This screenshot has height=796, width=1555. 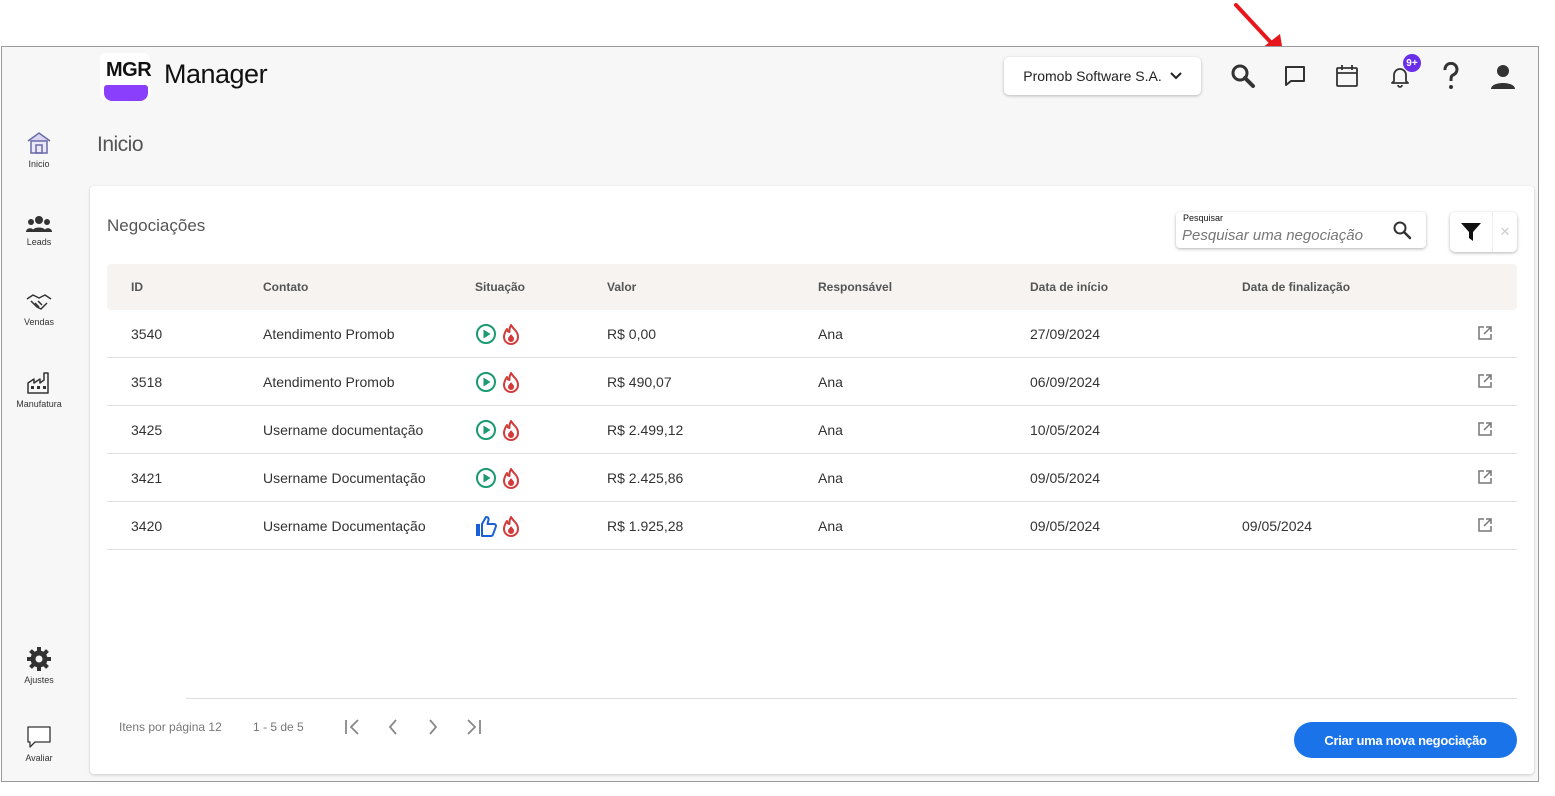 I want to click on sidebar-item-label: Avaliar, so click(x=39, y=758).